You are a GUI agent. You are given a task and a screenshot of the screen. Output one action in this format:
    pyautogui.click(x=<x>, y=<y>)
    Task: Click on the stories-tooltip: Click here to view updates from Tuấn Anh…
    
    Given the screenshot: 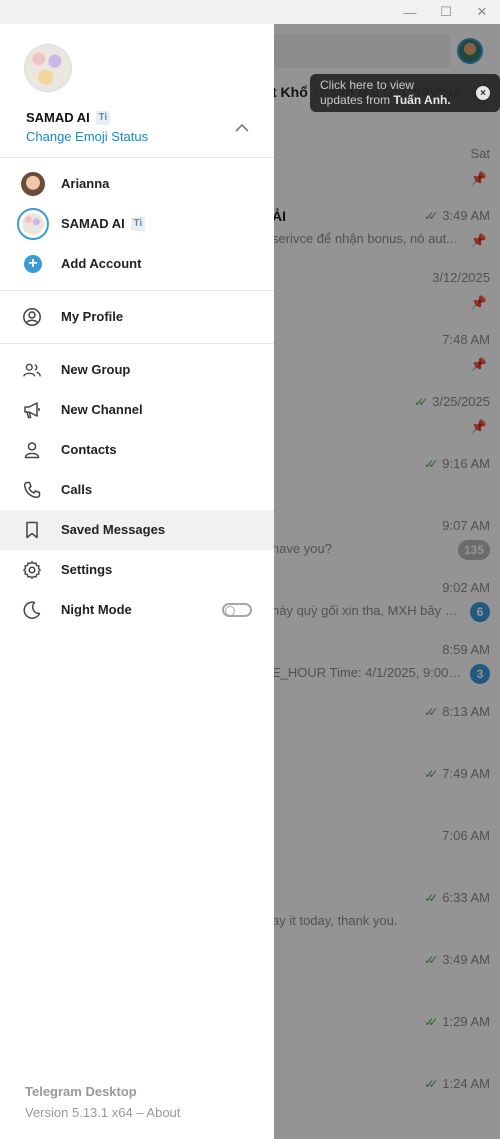 What is the action you would take?
    pyautogui.click(x=405, y=93)
    